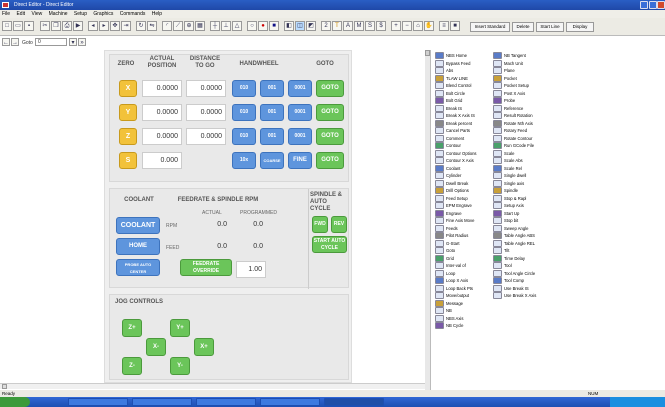 This screenshot has height=407, width=665. Describe the element at coordinates (178, 26) in the screenshot. I see `line-icon: ⟋` at that location.